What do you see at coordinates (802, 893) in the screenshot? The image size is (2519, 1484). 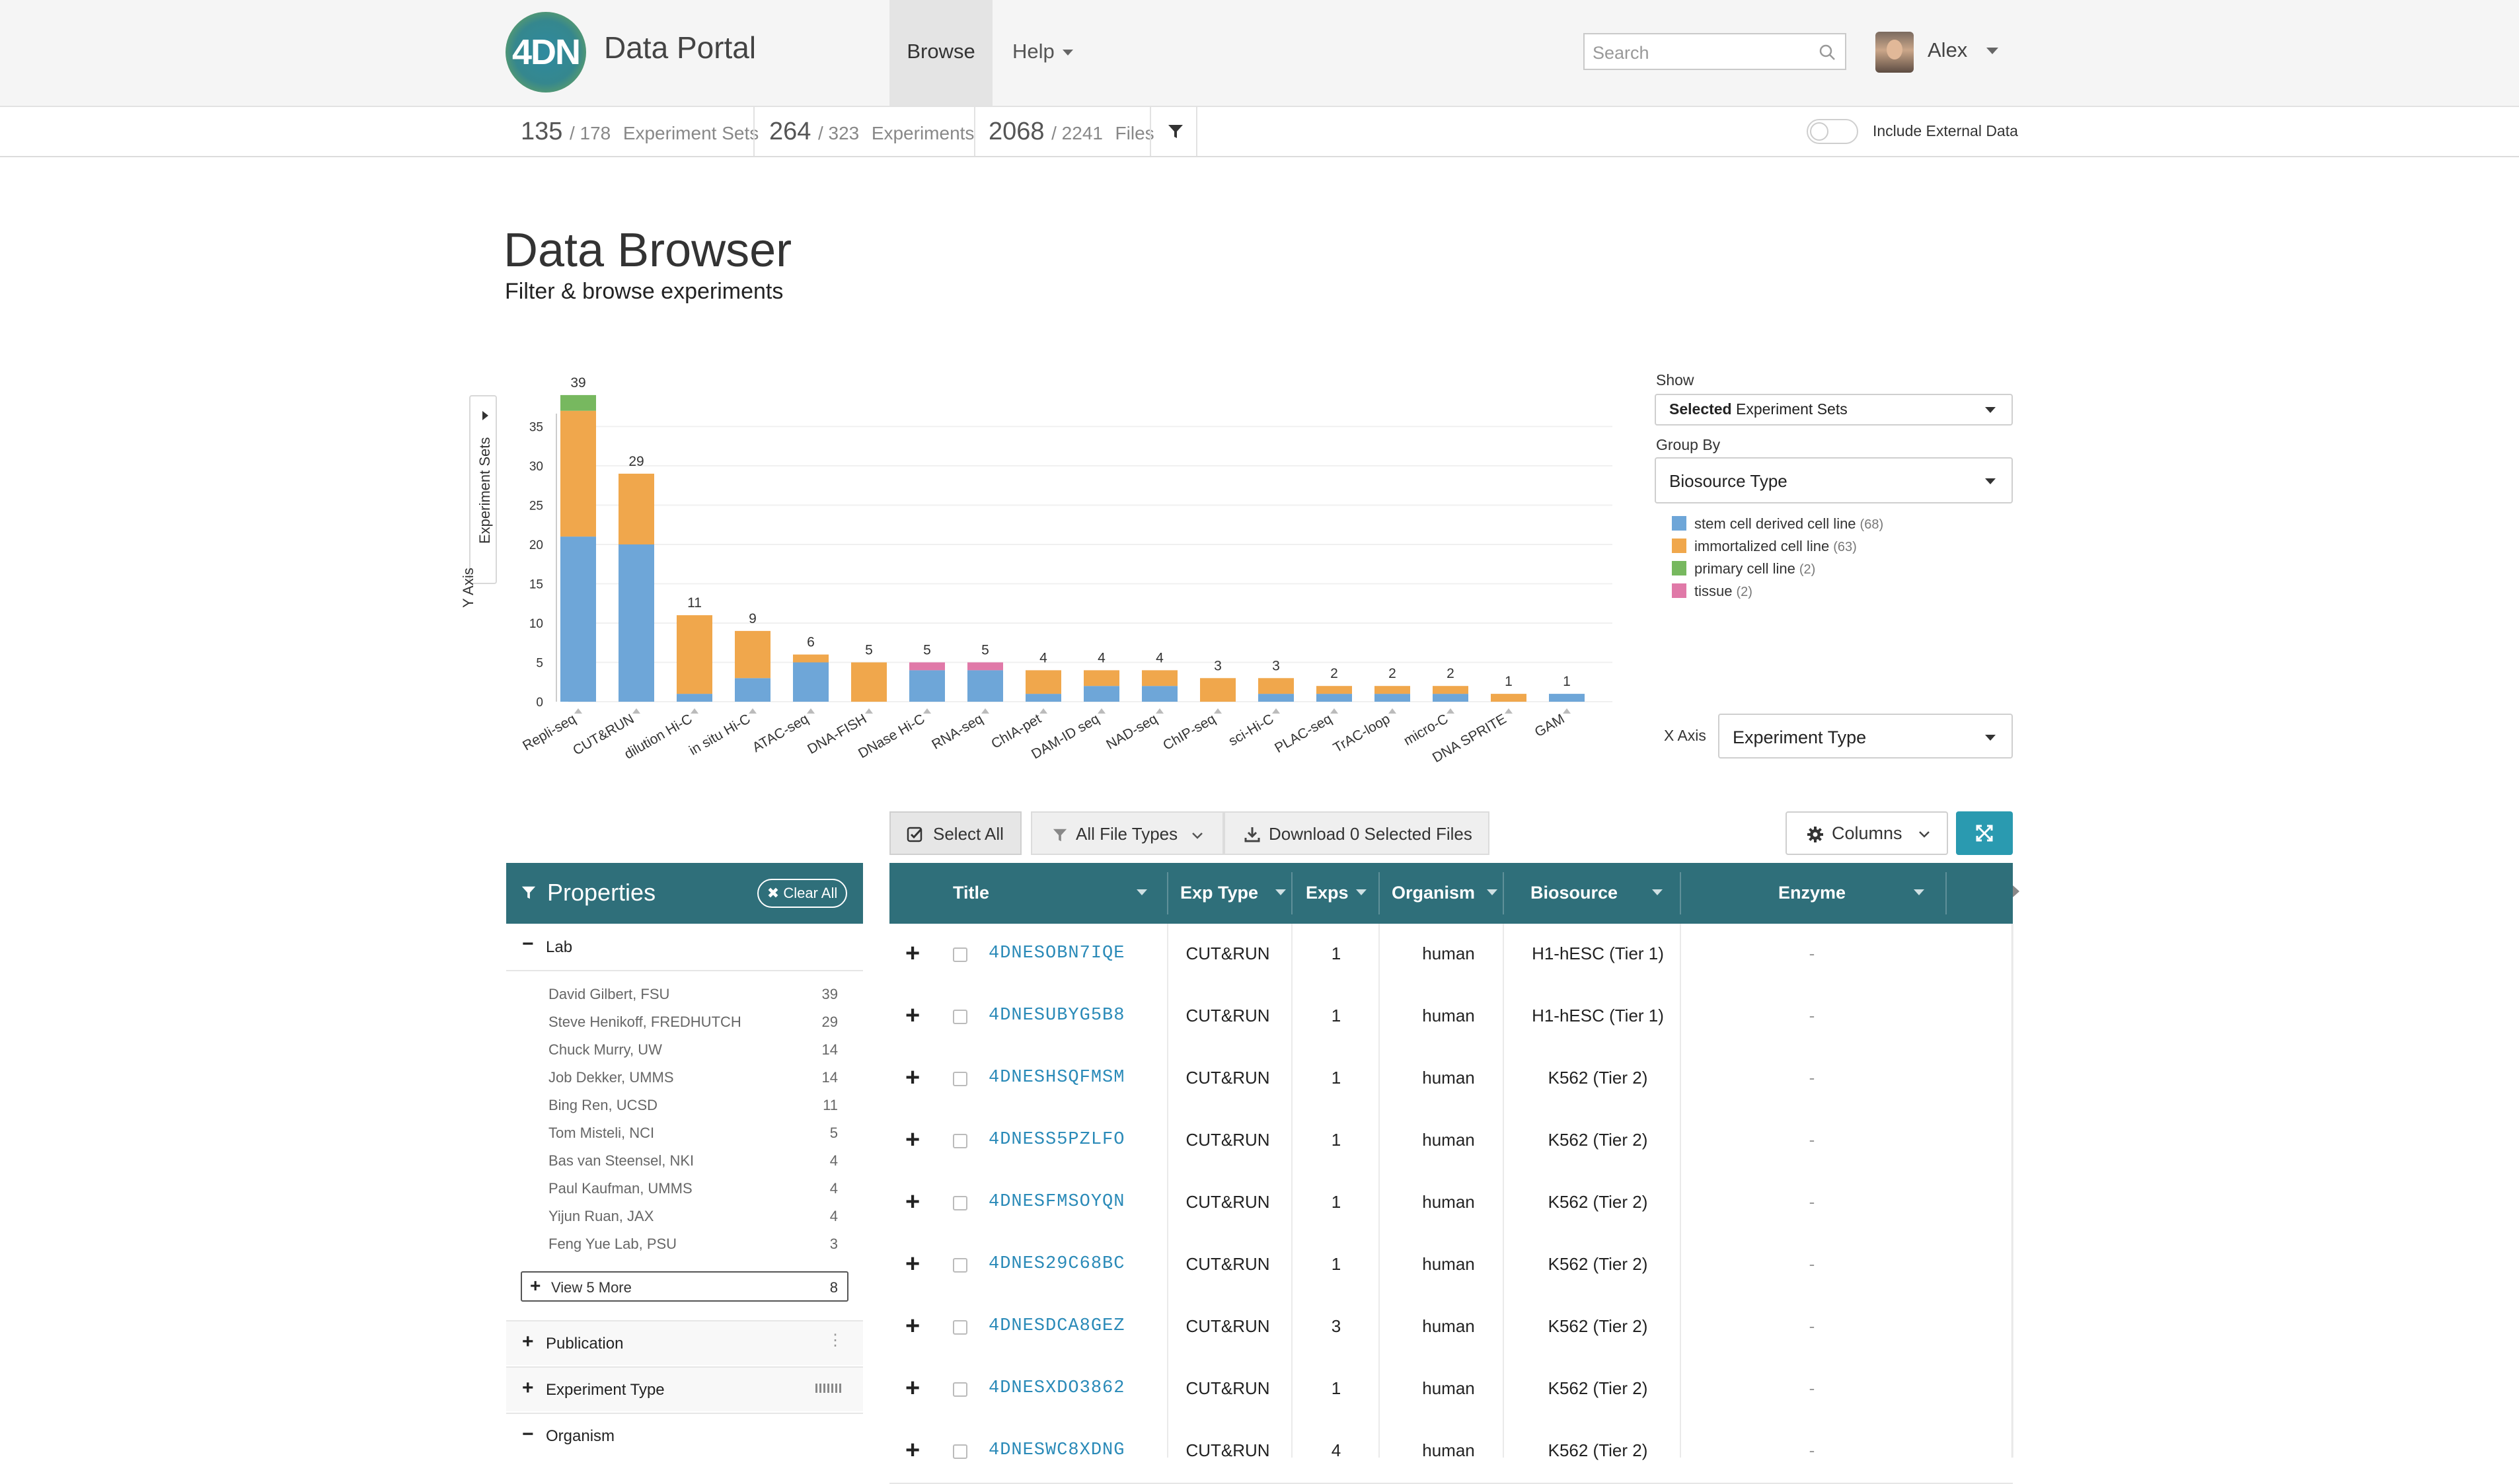 I see `clear-all-button: ✖ Clear All` at bounding box center [802, 893].